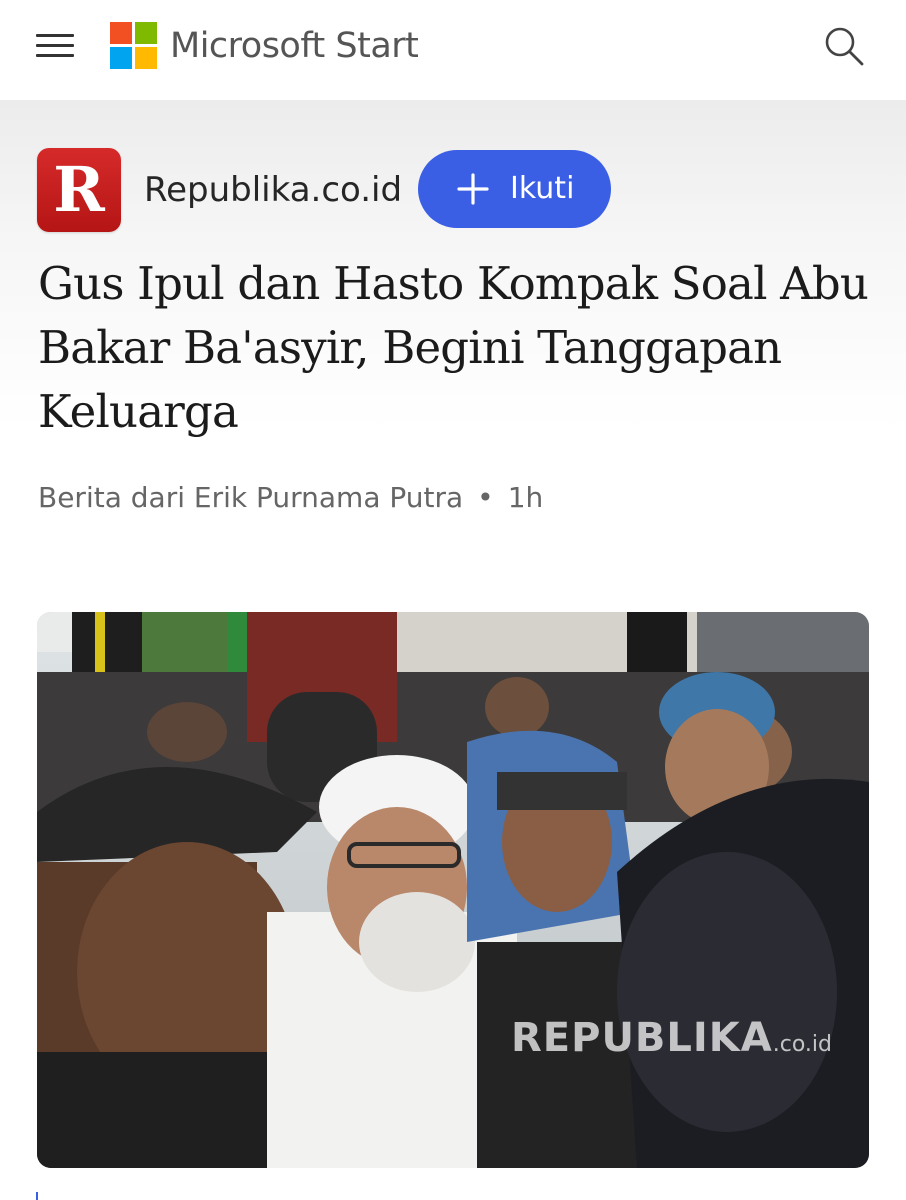 Image resolution: width=906 pixels, height=1200 pixels. Describe the element at coordinates (251, 497) in the screenshot. I see `byline-author: Berita dari Erik Purnama Putra` at that location.